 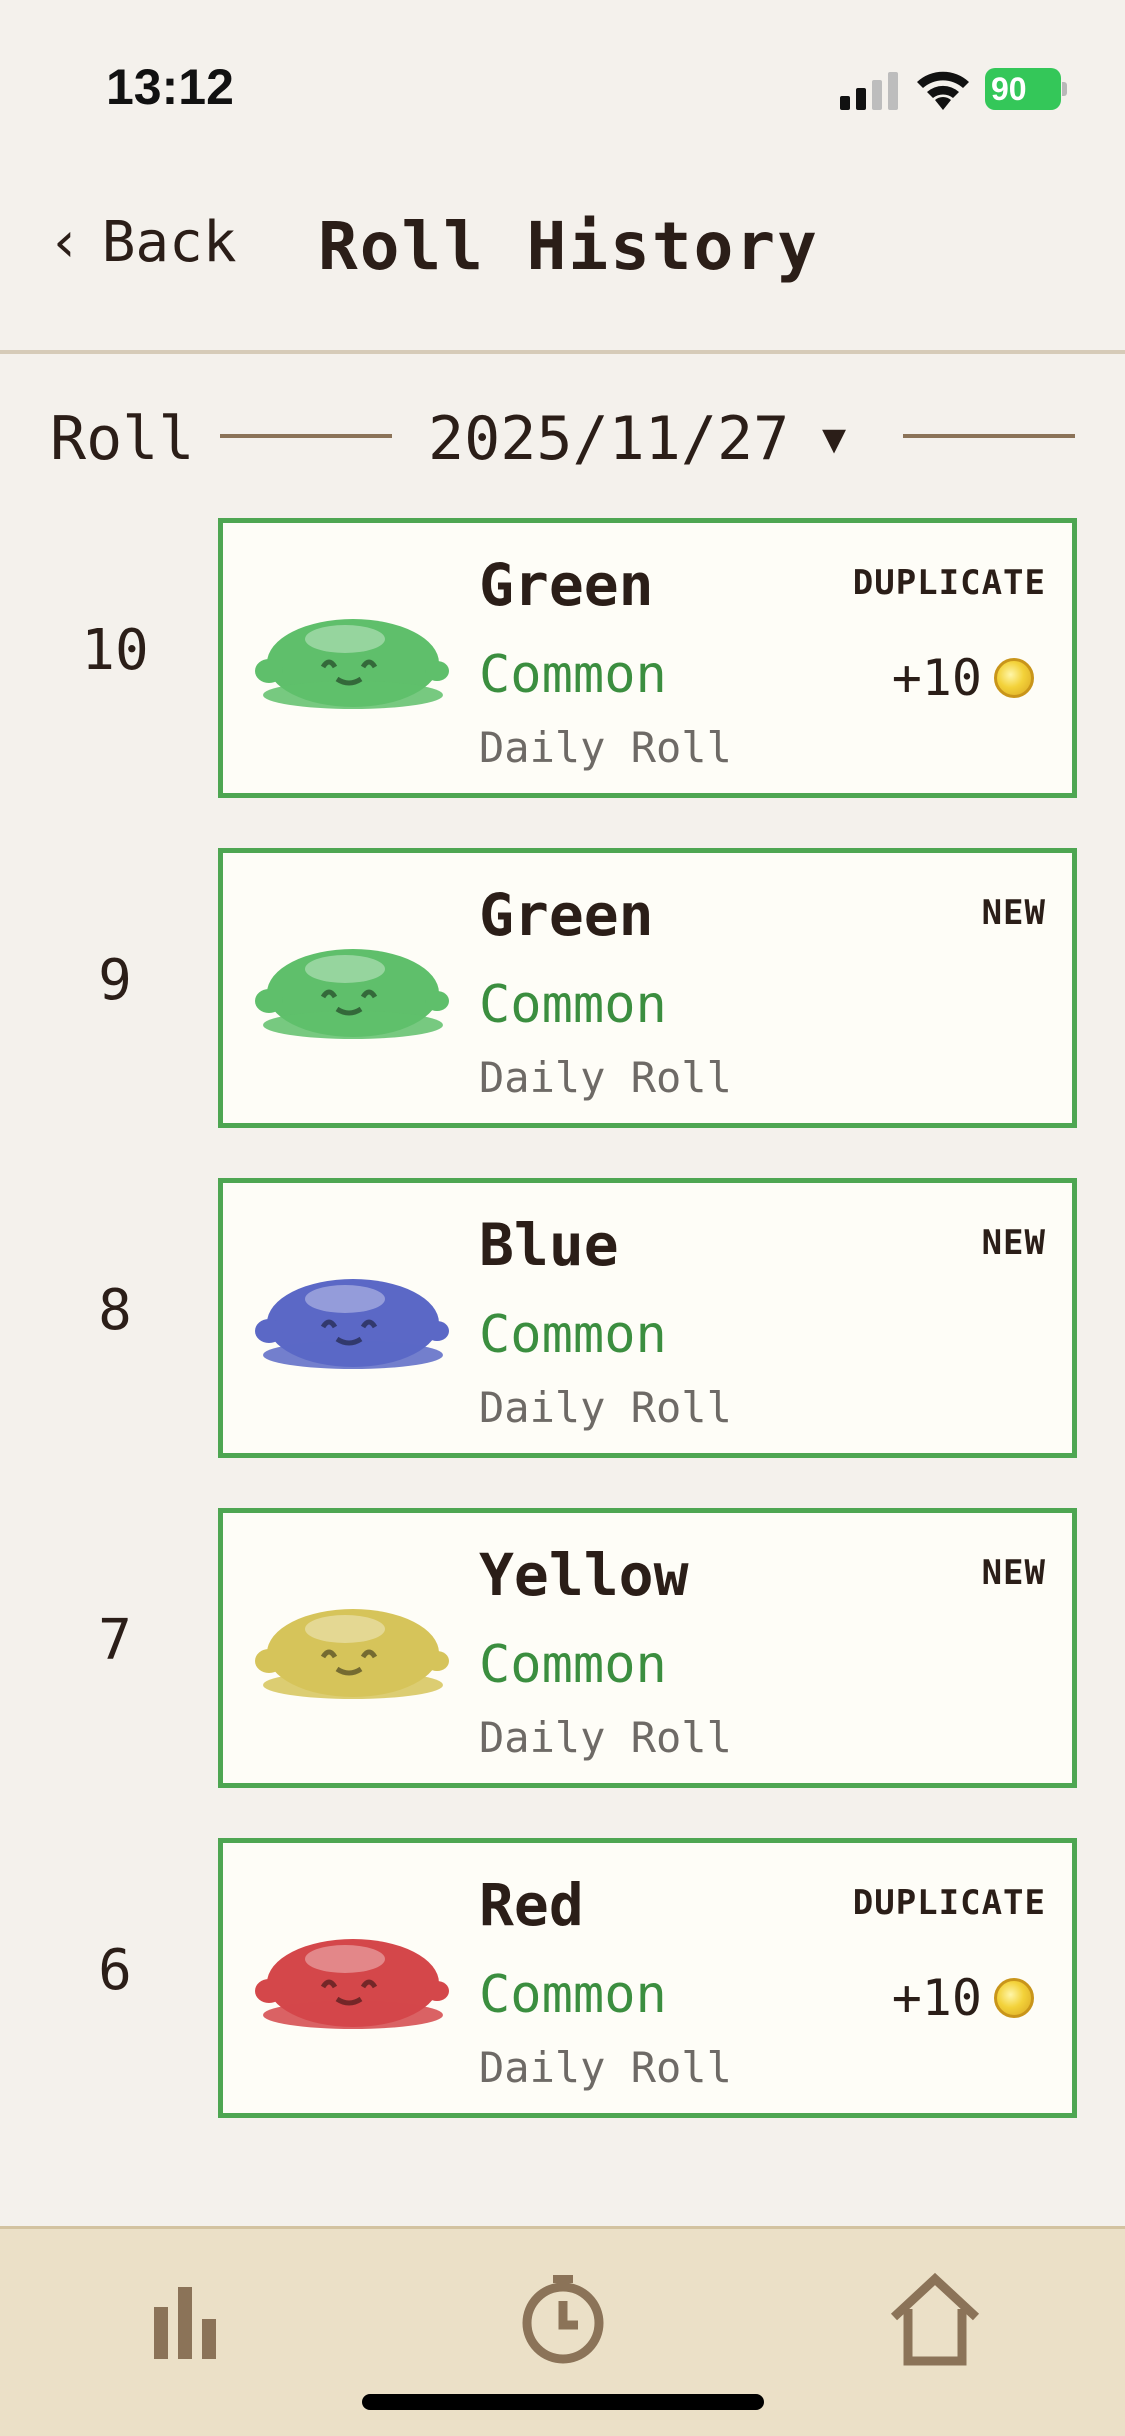 I want to click on date-selector: 2025/11/27, so click(x=608, y=439).